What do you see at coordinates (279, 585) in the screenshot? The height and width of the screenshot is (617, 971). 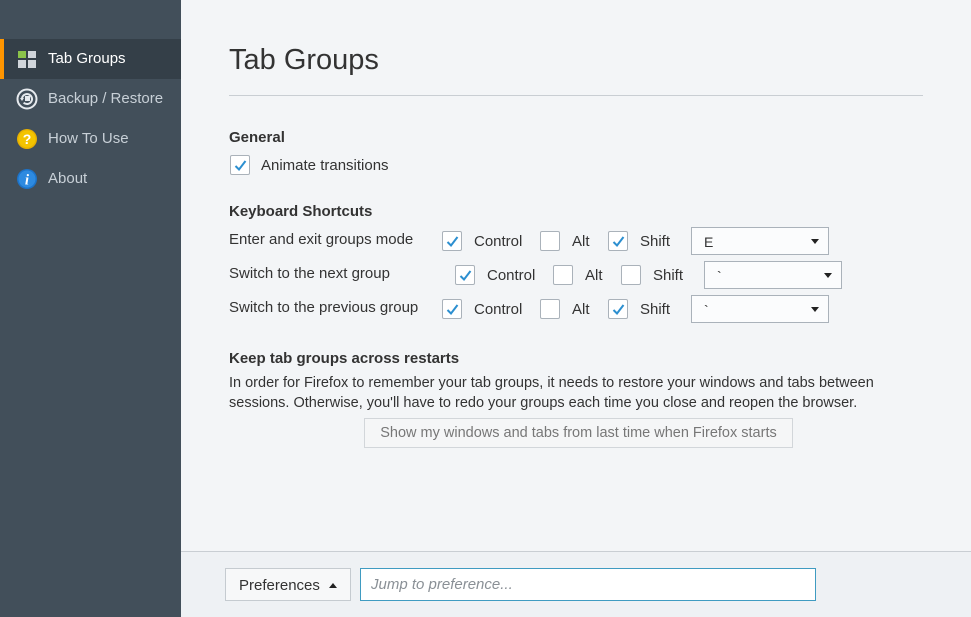 I see `preferences-label: Preferences` at bounding box center [279, 585].